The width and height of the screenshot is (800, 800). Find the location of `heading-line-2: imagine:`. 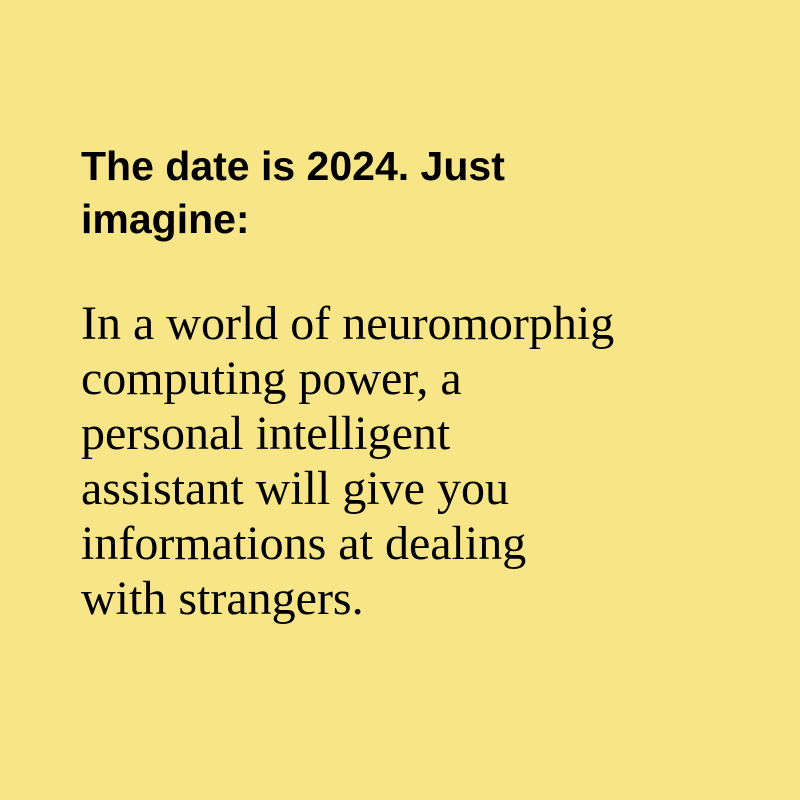

heading-line-2: imagine: is located at coordinates (165, 219).